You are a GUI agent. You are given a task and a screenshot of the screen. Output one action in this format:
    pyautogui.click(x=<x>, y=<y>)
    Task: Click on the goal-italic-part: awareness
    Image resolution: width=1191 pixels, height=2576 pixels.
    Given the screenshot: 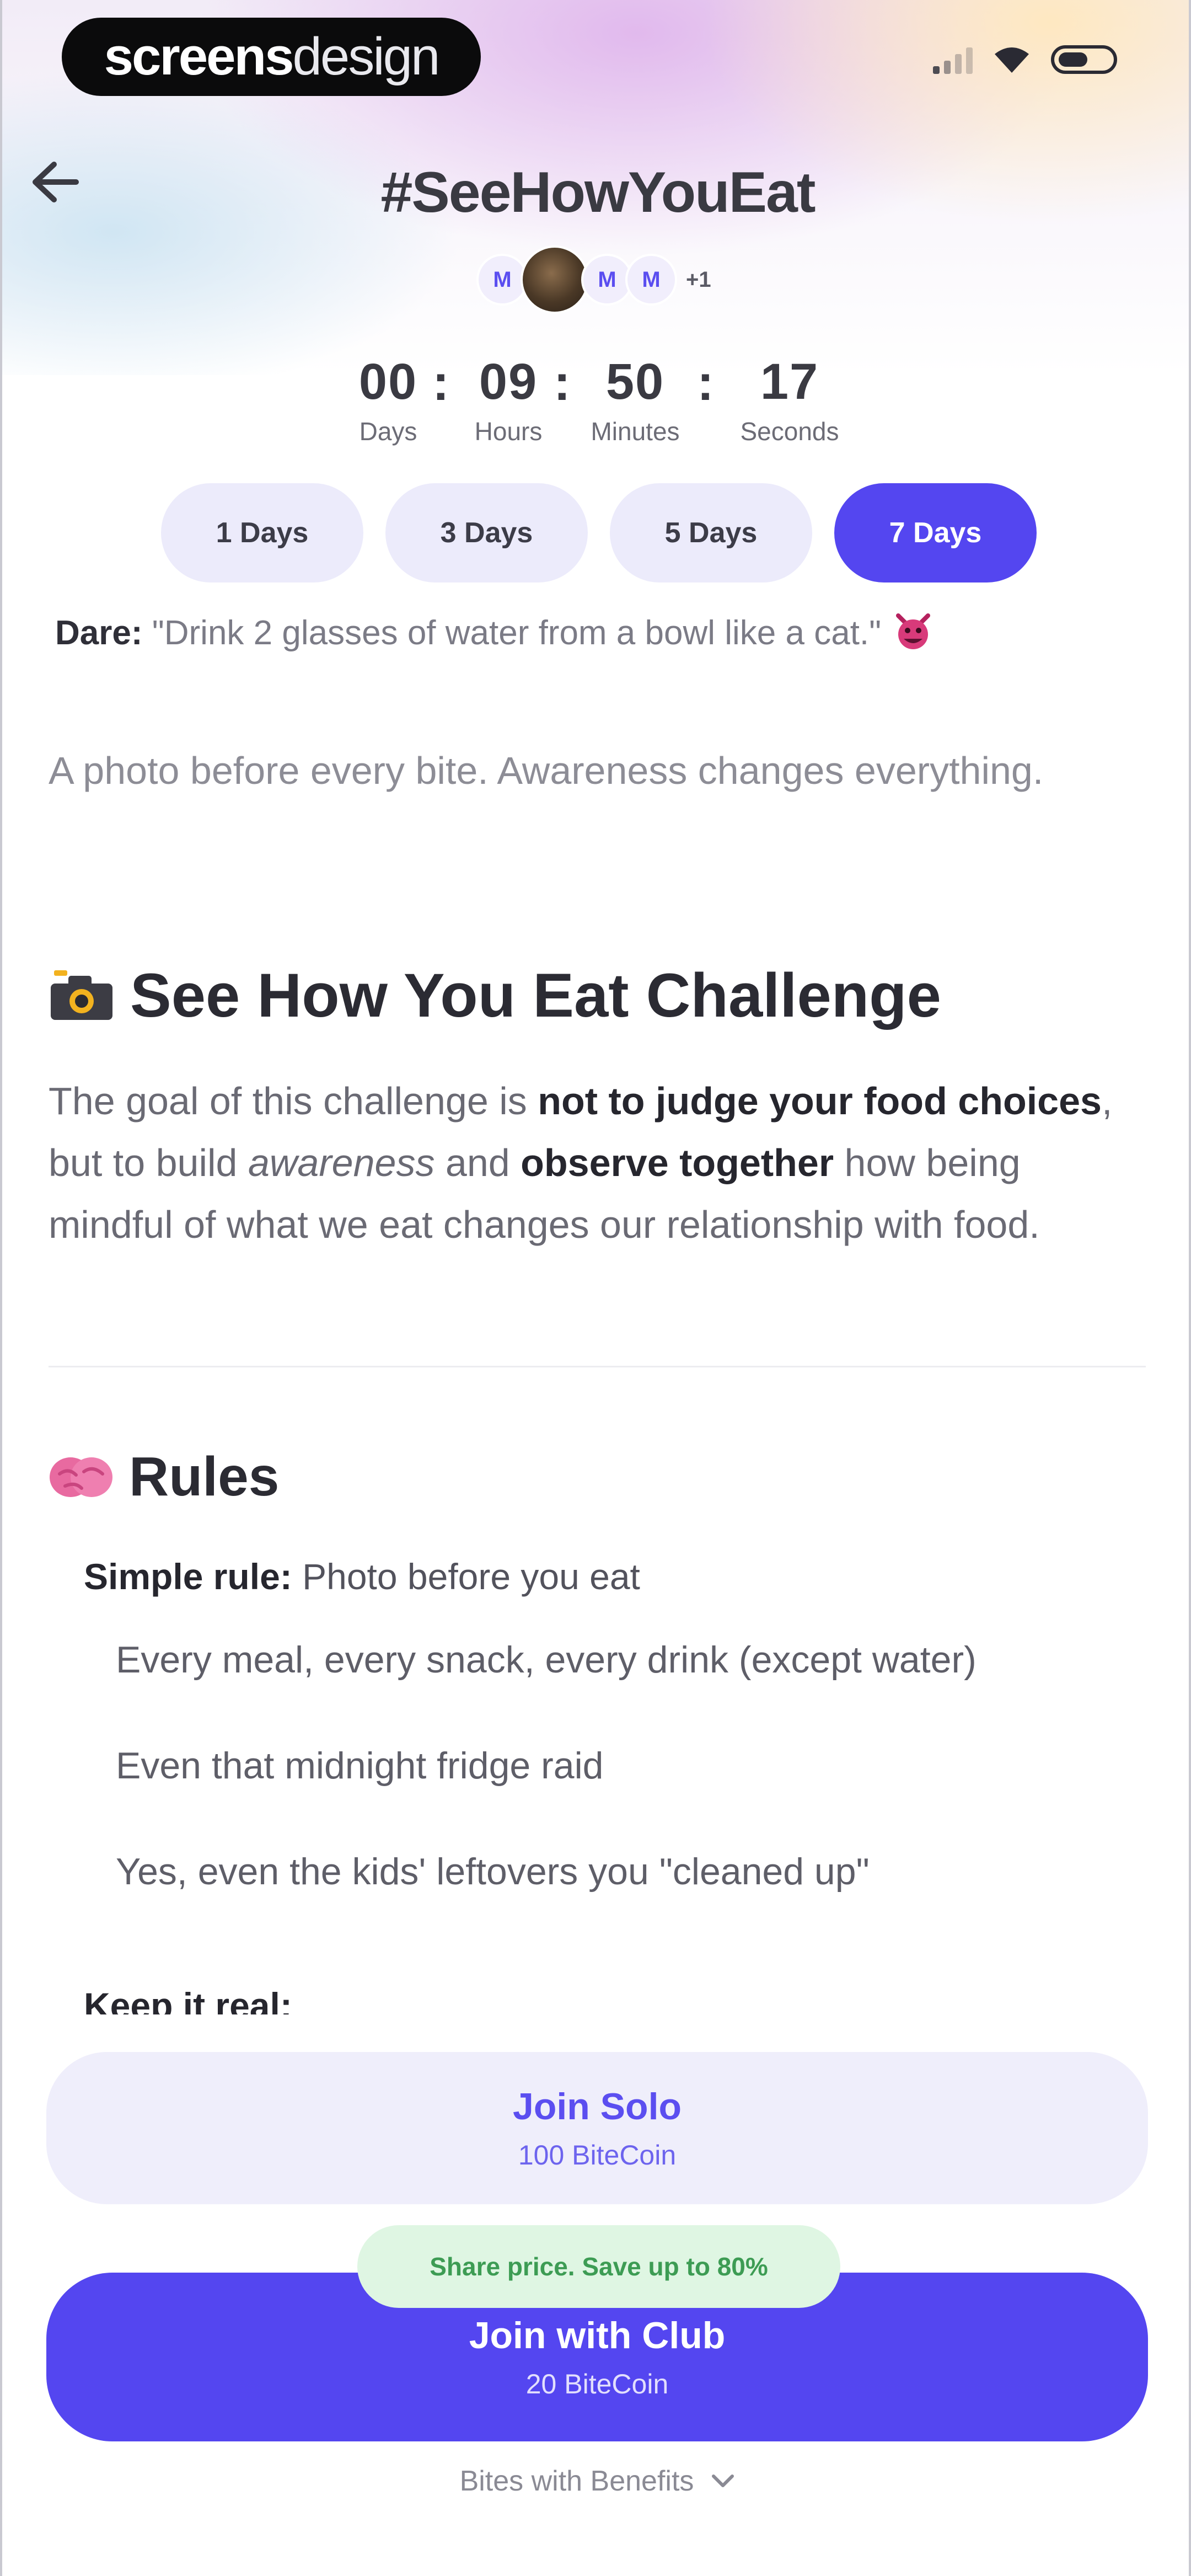 What is the action you would take?
    pyautogui.click(x=341, y=1162)
    